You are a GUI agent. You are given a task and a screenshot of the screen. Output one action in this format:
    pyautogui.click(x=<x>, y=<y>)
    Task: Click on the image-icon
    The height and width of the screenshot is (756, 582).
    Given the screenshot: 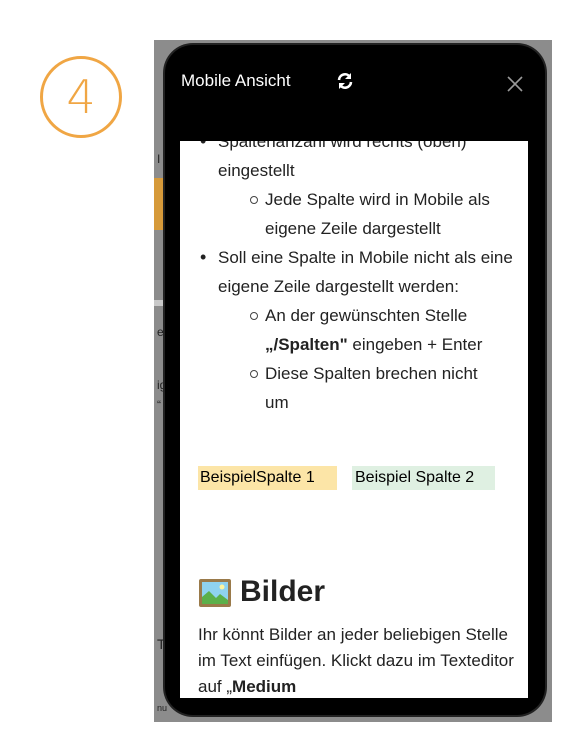 What is the action you would take?
    pyautogui.click(x=215, y=593)
    